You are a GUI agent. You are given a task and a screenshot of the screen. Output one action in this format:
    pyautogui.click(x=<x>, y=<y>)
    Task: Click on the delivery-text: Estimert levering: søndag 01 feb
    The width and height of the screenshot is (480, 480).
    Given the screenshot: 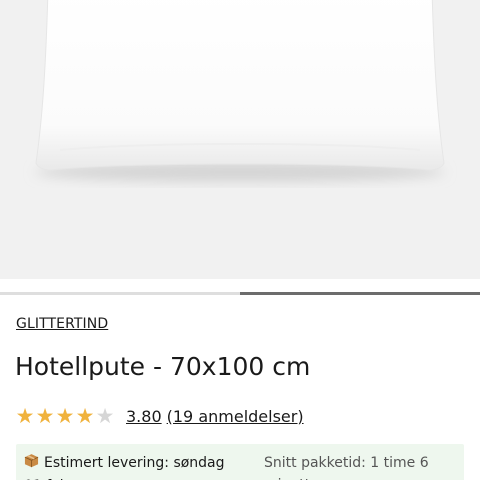 What is the action you would take?
    pyautogui.click(x=124, y=467)
    